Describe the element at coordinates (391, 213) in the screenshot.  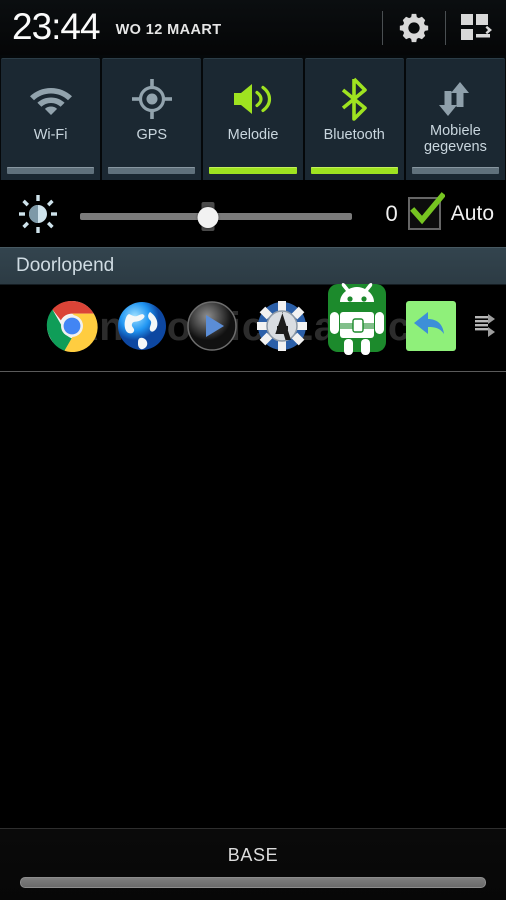
I see `brightness-value: 0` at that location.